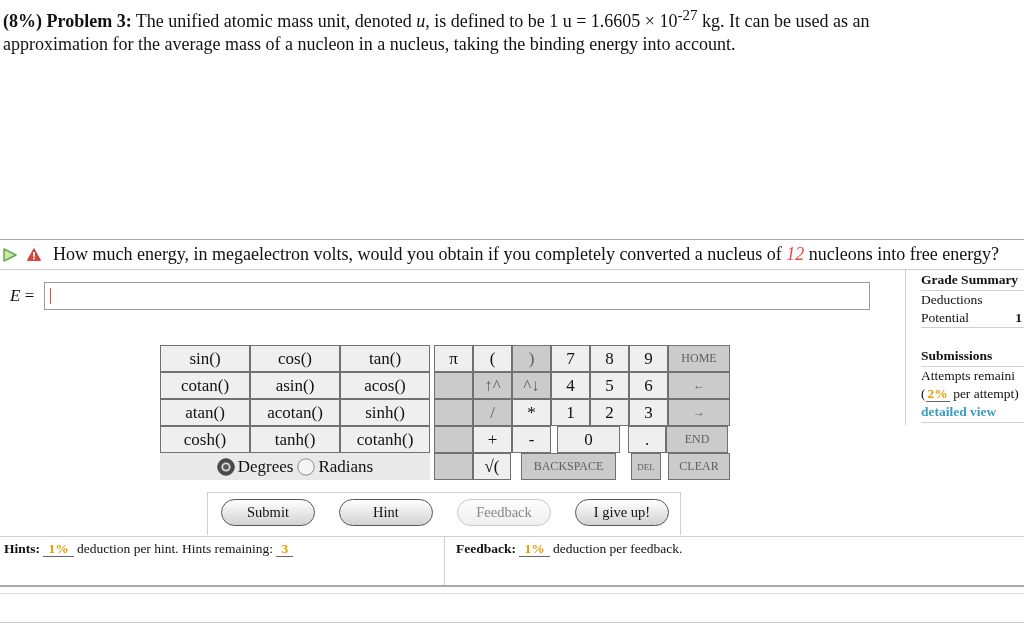 This screenshot has height=627, width=1024. Describe the element at coordinates (622, 512) in the screenshot. I see `action-button: I give up!` at that location.